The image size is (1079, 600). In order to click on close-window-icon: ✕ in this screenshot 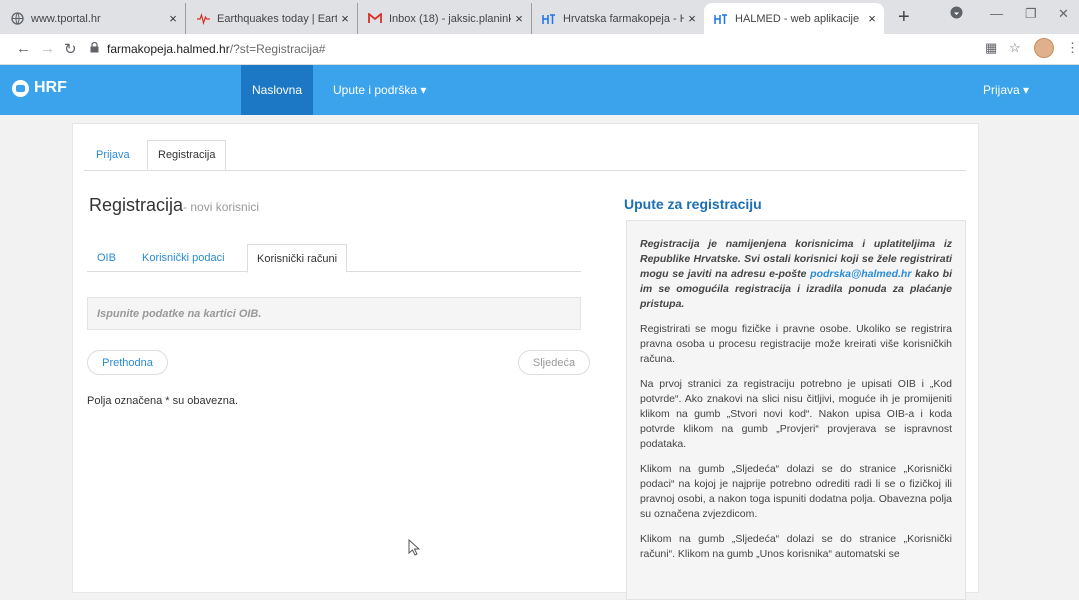, I will do `click(1063, 14)`.